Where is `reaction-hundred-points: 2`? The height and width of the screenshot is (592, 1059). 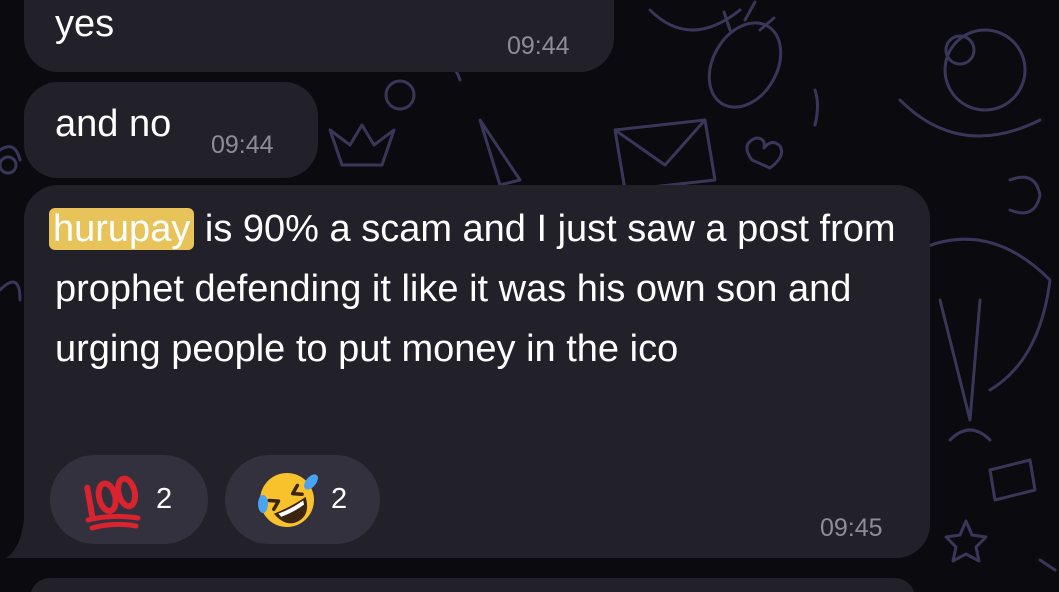 reaction-hundred-points: 2 is located at coordinates (129, 499).